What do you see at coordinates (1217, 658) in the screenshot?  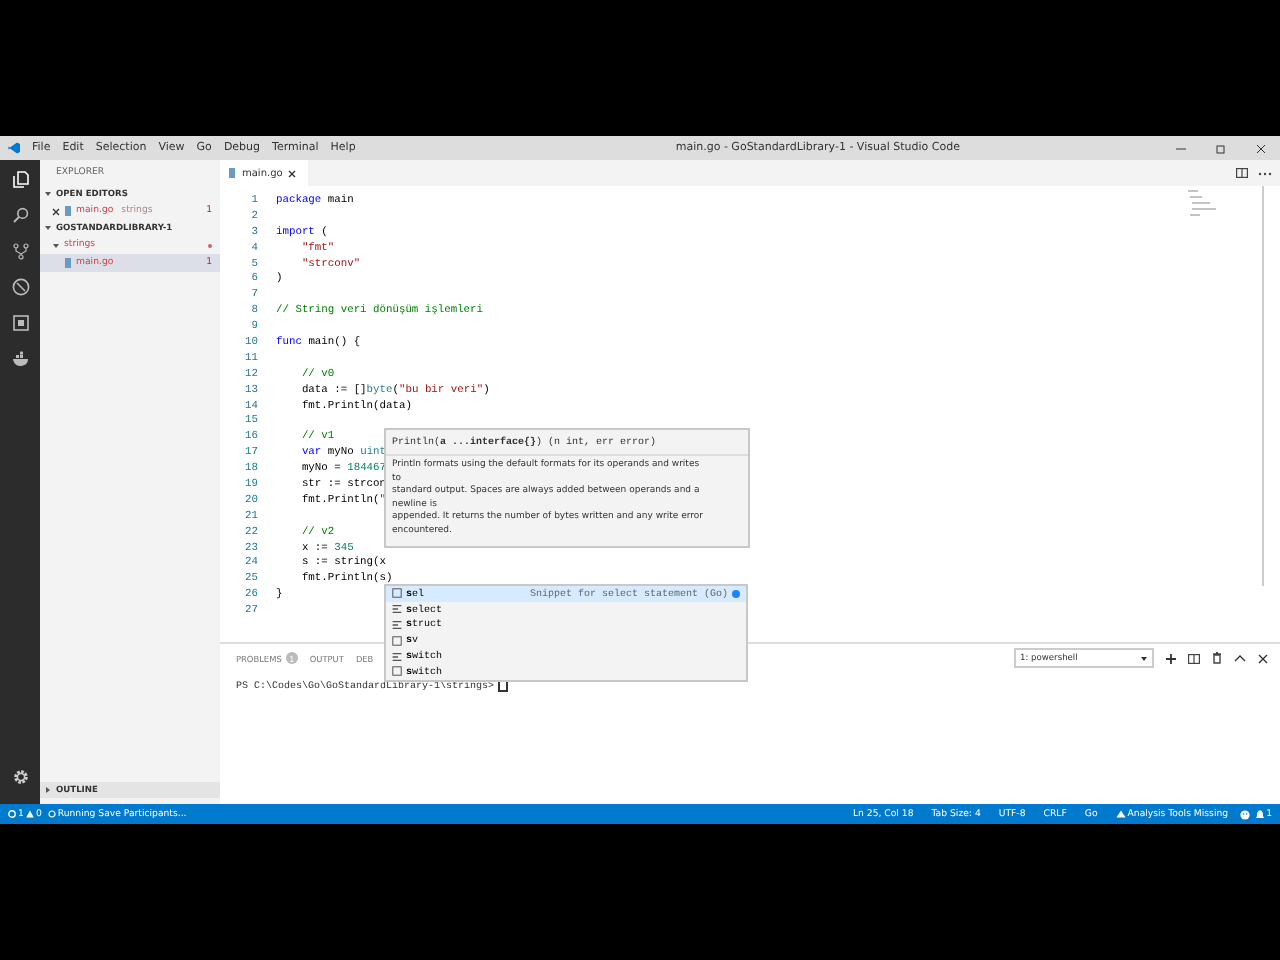 I see `trash-icon` at bounding box center [1217, 658].